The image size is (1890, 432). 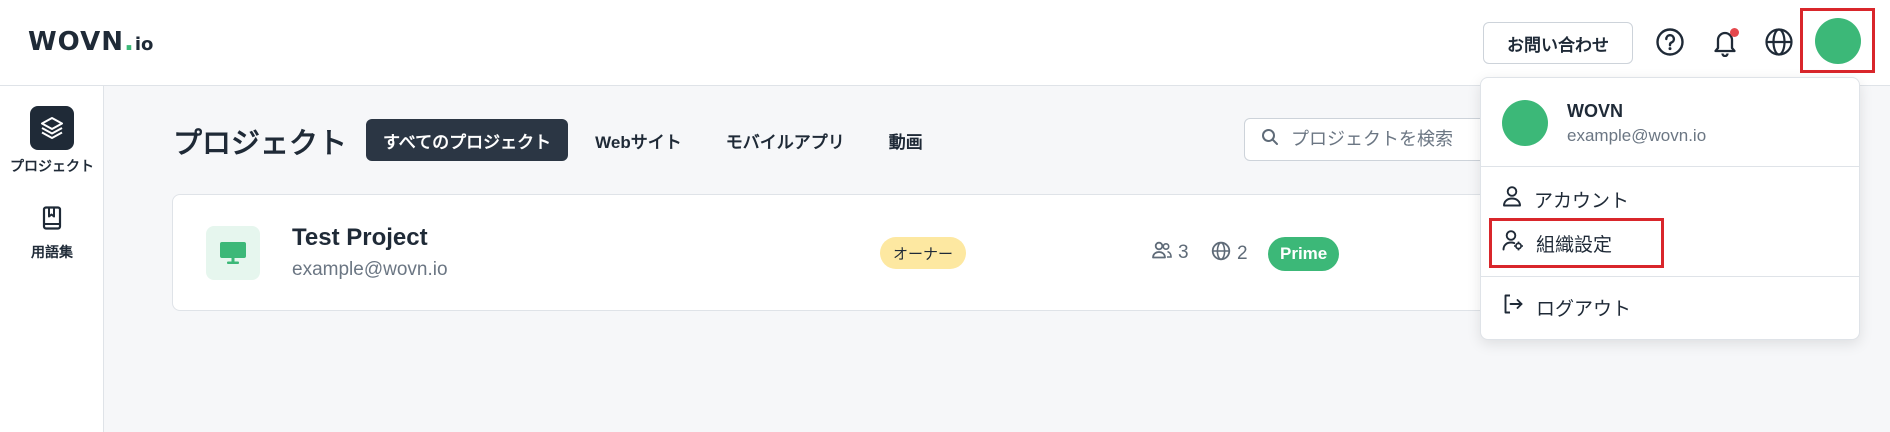 I want to click on menu-item-label: ログアウト, so click(x=1584, y=309).